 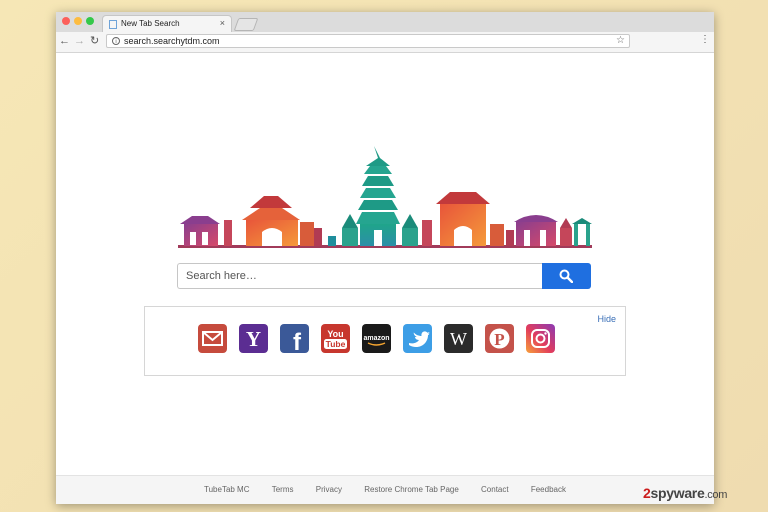 What do you see at coordinates (368, 41) in the screenshot?
I see `address-bar: i search.searchytdm.com ☆` at bounding box center [368, 41].